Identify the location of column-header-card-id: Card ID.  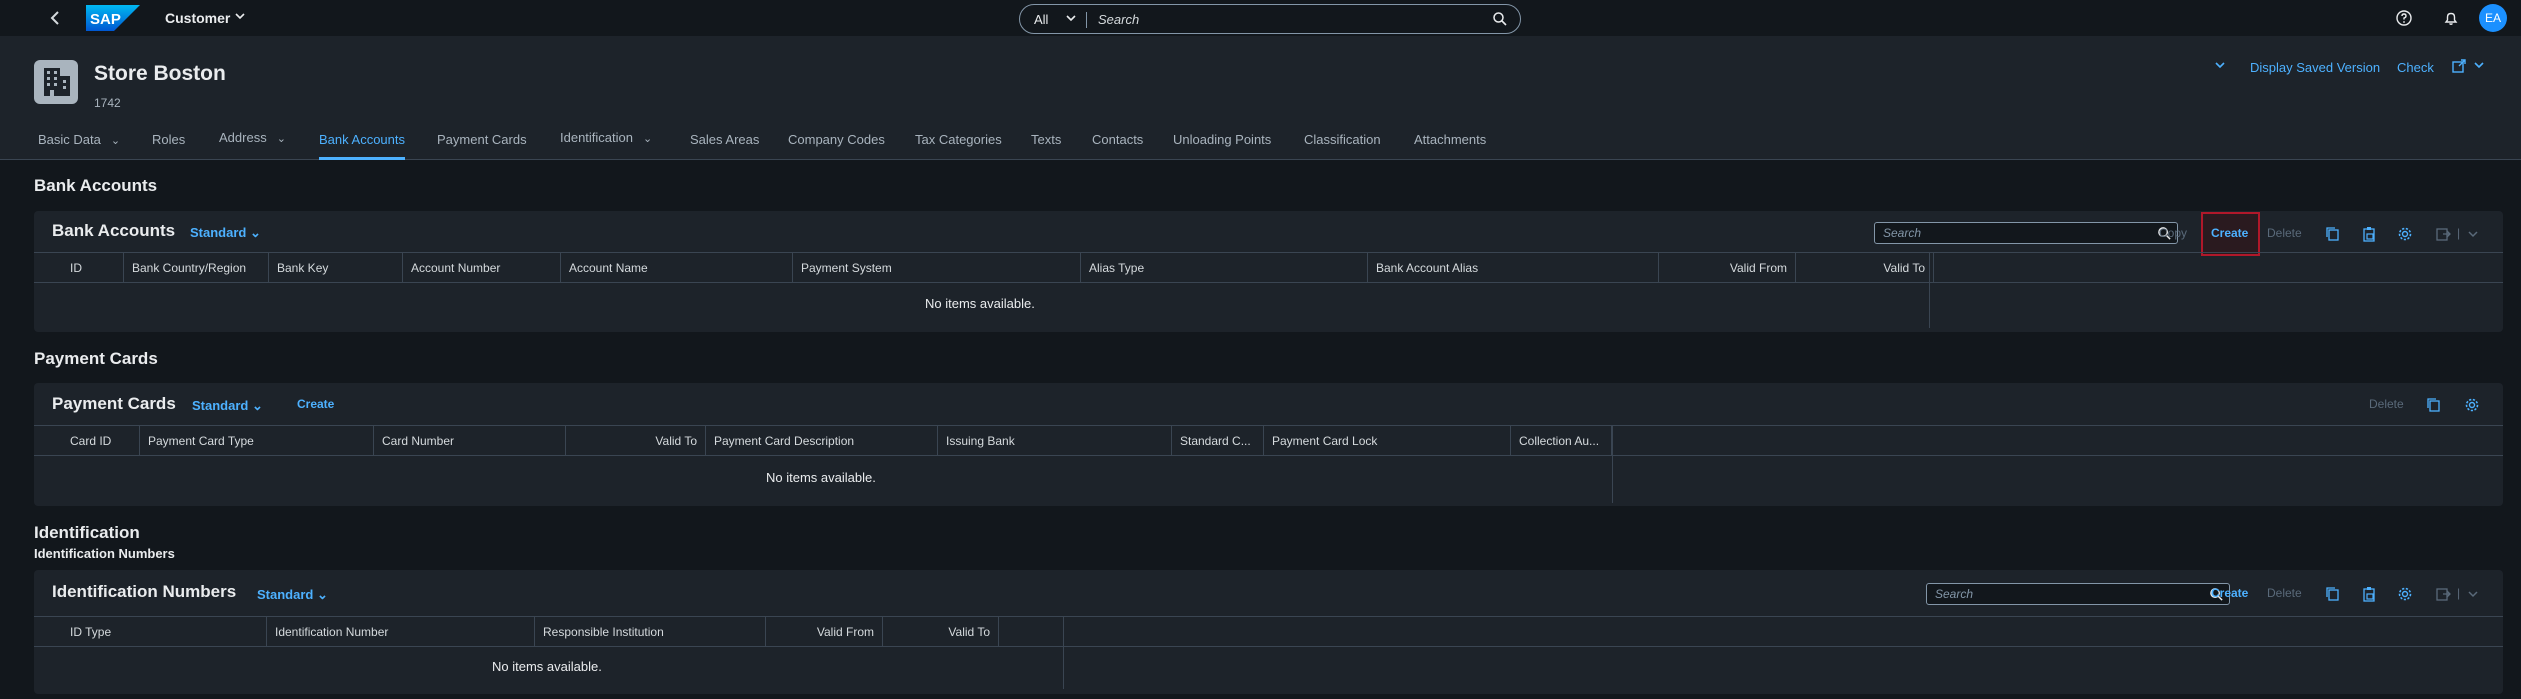
(87, 441).